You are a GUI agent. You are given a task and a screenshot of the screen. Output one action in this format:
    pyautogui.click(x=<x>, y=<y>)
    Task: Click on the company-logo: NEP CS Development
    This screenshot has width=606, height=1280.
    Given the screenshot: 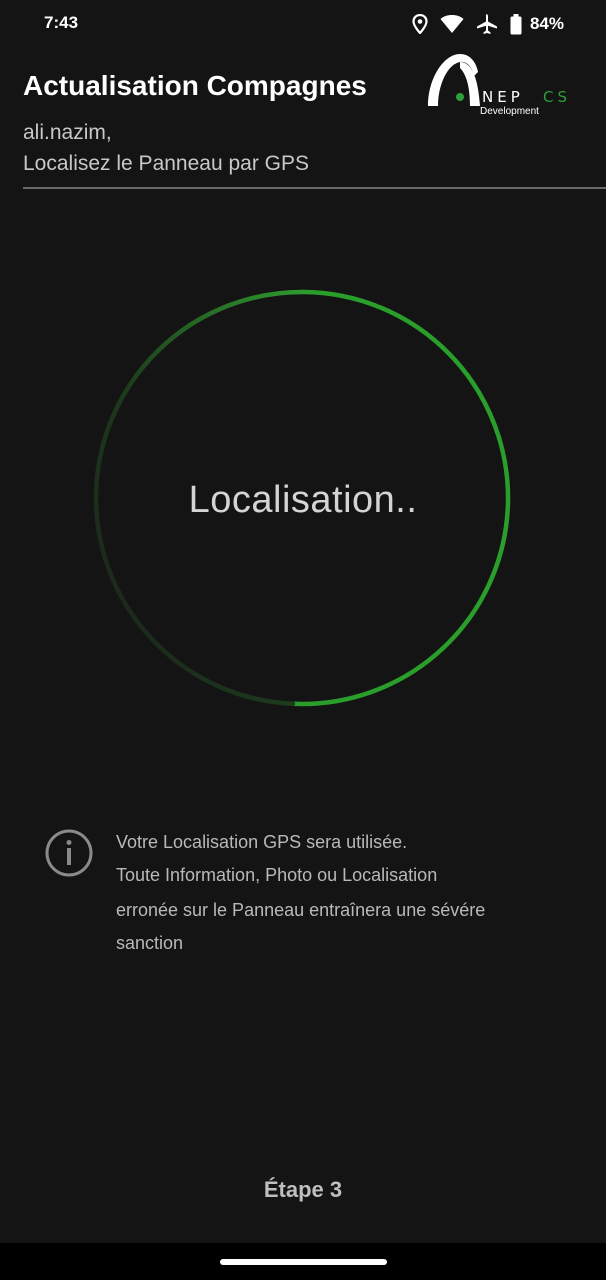 What is the action you would take?
    pyautogui.click(x=506, y=86)
    